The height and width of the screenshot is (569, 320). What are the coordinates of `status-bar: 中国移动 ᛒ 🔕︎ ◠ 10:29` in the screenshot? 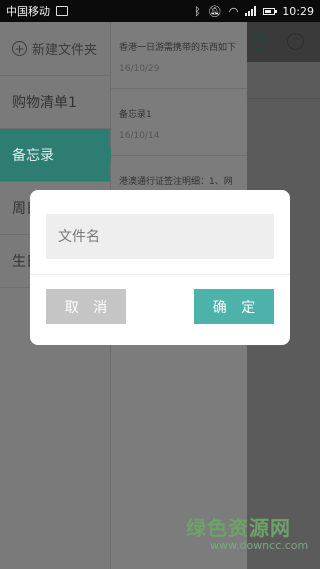 It's located at (160, 11).